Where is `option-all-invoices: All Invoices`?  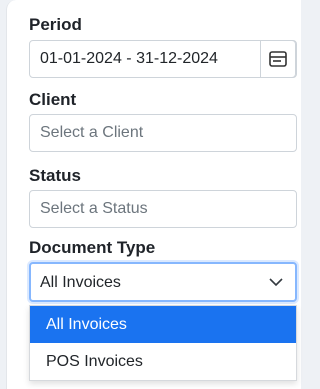
option-all-invoices: All Invoices is located at coordinates (163, 324).